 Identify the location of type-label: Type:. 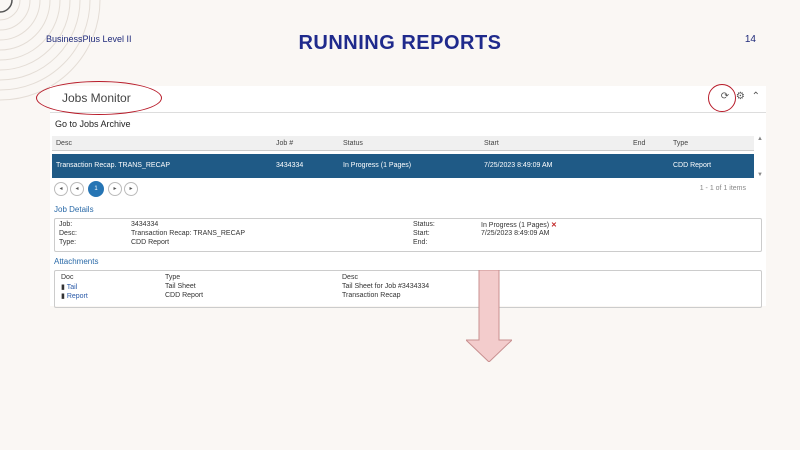
(68, 242).